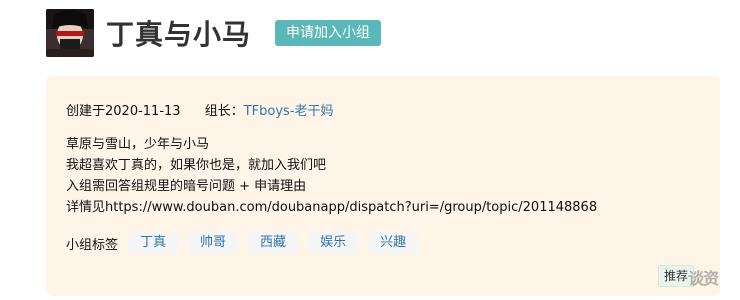  What do you see at coordinates (153, 243) in the screenshot?
I see `tag-dingzhen: 丁真` at bounding box center [153, 243].